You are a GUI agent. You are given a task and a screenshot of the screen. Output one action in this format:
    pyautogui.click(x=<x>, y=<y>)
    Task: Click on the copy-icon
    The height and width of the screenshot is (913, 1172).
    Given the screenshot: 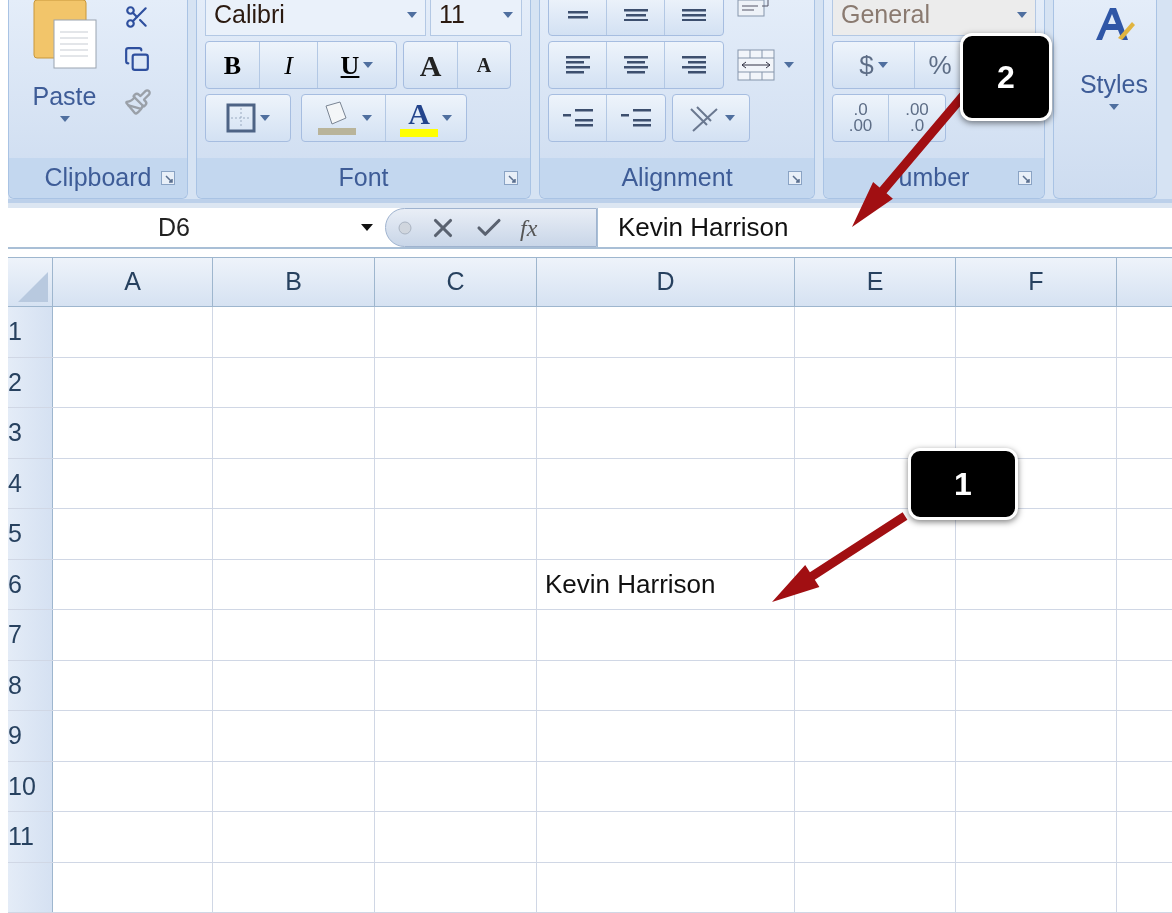 What is the action you would take?
    pyautogui.click(x=137, y=59)
    